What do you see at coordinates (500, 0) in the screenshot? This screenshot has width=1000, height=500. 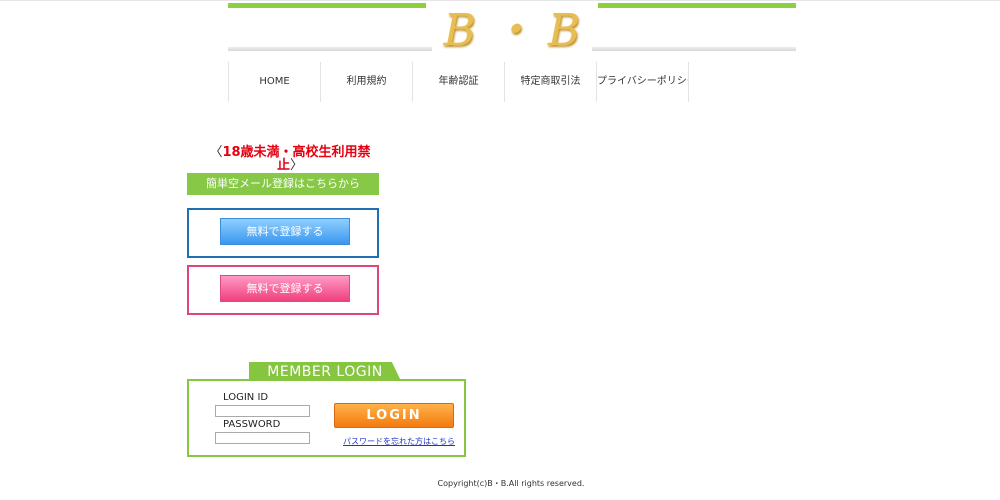 I see `top-divider` at bounding box center [500, 0].